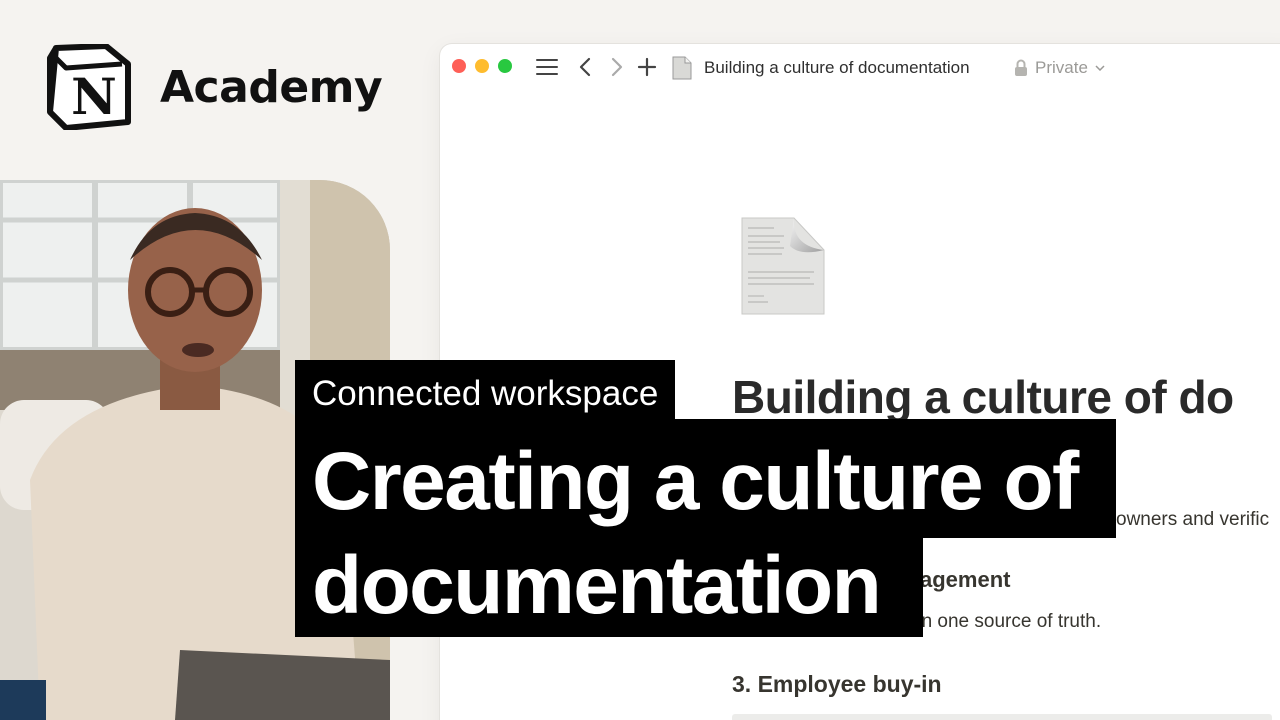  I want to click on privacy-label: Private, so click(1061, 67).